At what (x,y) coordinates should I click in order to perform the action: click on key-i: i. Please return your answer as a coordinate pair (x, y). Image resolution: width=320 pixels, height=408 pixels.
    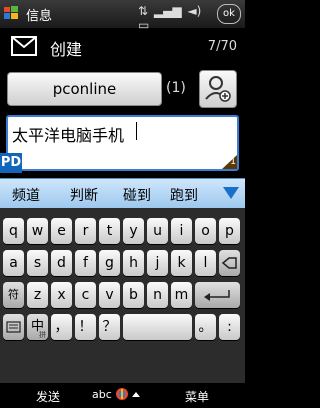
    Looking at the image, I should click on (181, 231).